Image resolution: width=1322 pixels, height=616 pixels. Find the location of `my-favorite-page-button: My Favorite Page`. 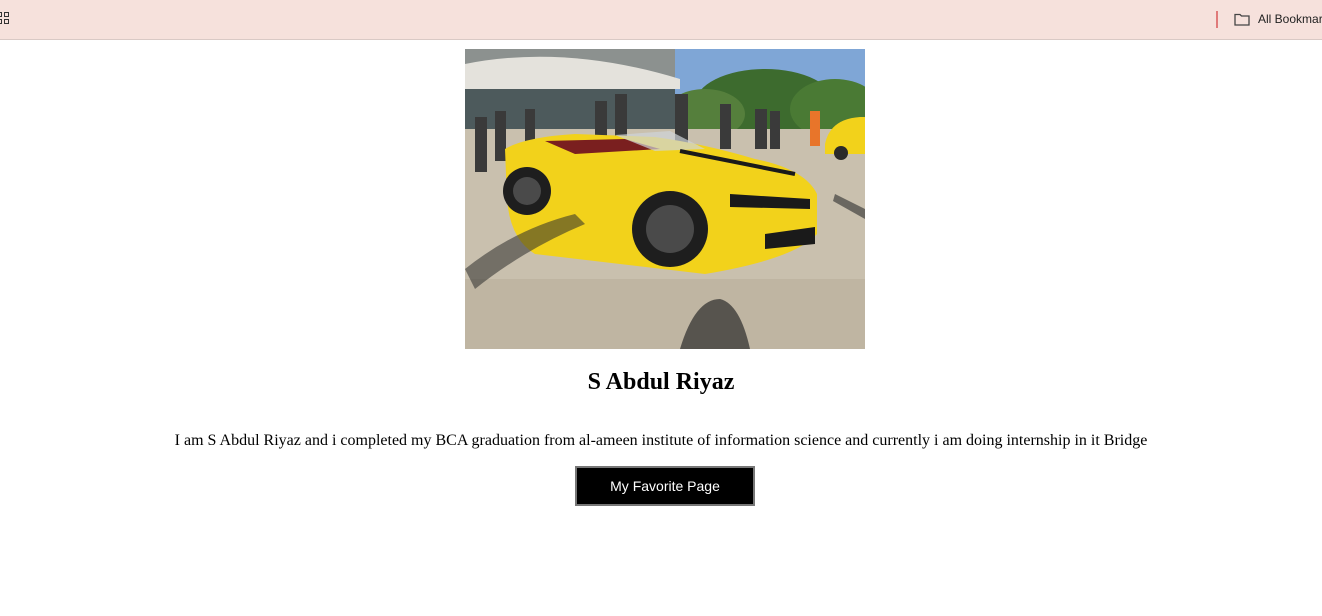

my-favorite-page-button: My Favorite Page is located at coordinates (665, 486).